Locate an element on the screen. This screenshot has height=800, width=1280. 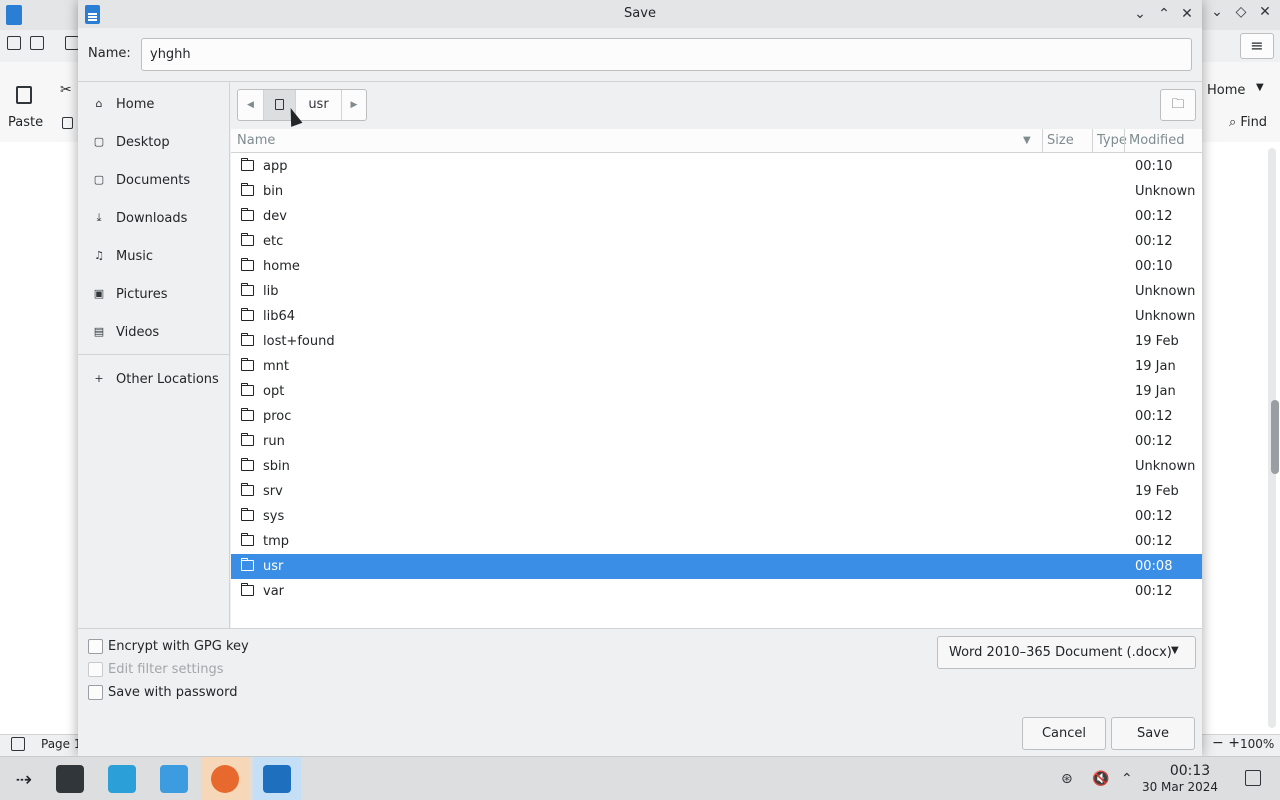
column-header-size: Size is located at coordinates (1067, 141).